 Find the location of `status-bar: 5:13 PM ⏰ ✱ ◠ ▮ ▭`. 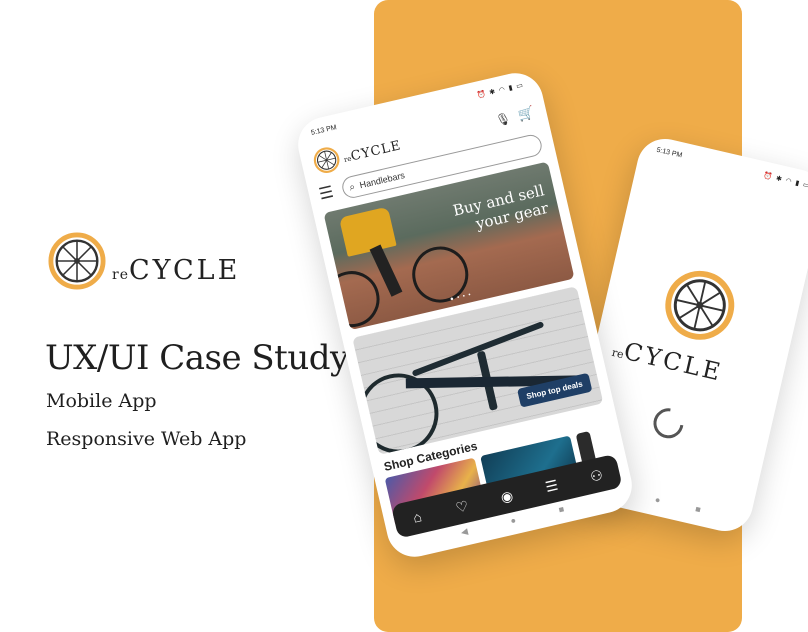

status-bar: 5:13 PM ⏰ ✱ ◠ ▮ ▭ is located at coordinates (732, 168).